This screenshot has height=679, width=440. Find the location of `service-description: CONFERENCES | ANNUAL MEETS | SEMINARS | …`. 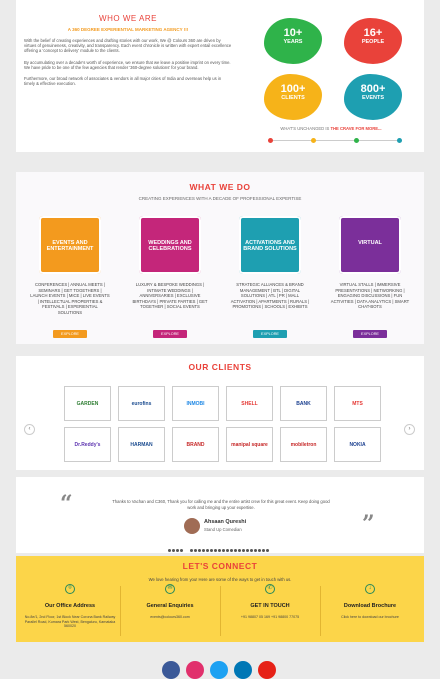

service-description: CONFERENCES | ANNUAL MEETS | SEMINARS | … is located at coordinates (70, 298).